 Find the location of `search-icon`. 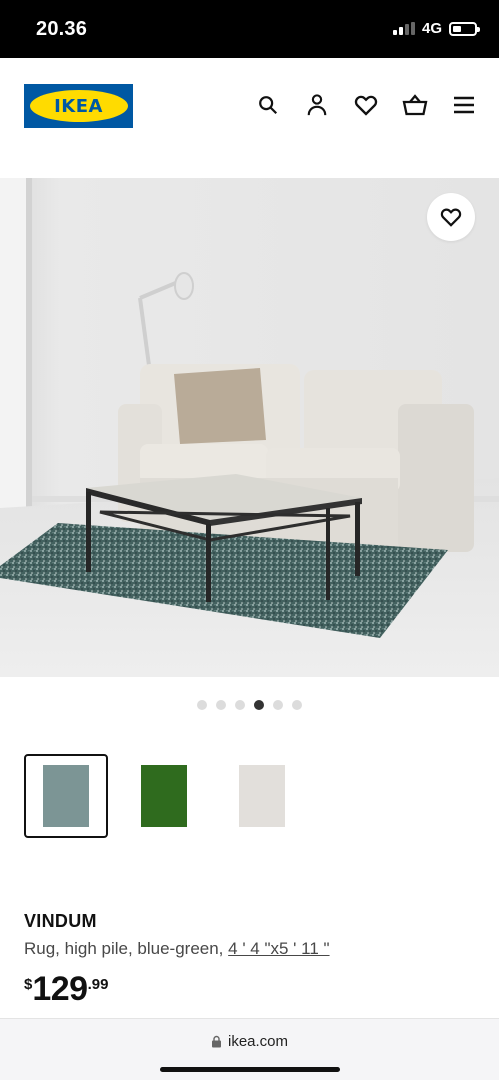

search-icon is located at coordinates (268, 105).